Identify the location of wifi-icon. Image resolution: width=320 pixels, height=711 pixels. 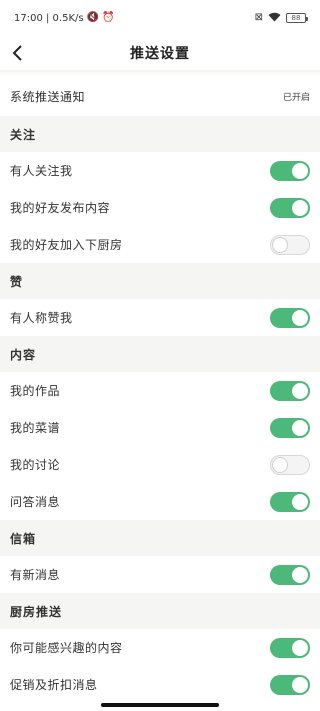
(274, 18).